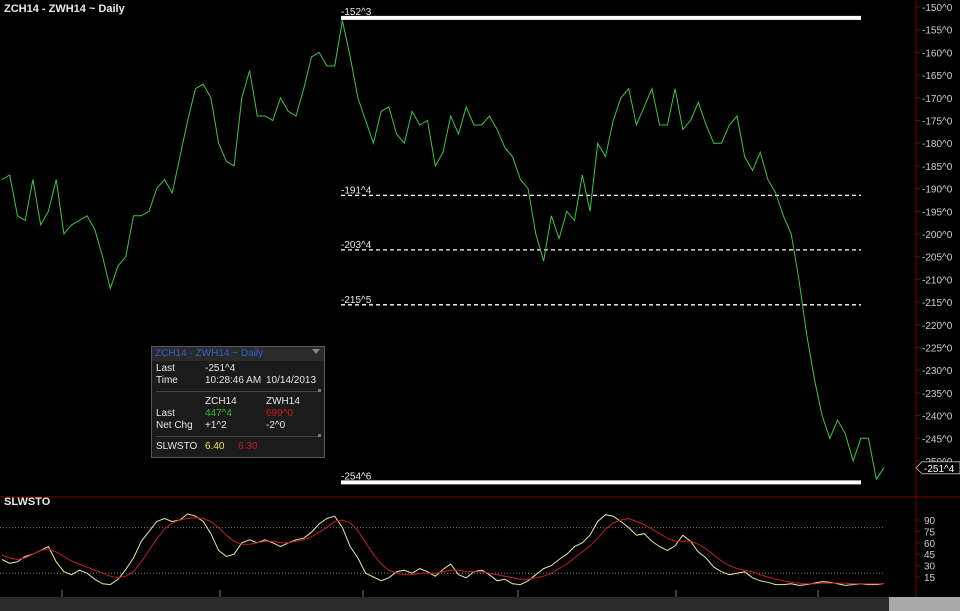 Image resolution: width=960 pixels, height=611 pixels. I want to click on fib-level-label: -254^6, so click(356, 476).